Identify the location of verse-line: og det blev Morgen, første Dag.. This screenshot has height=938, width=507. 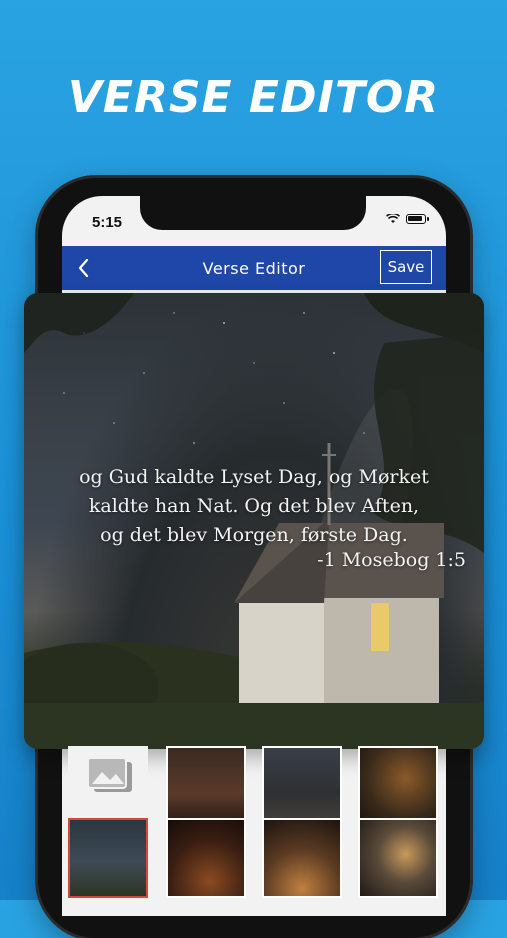
(254, 535).